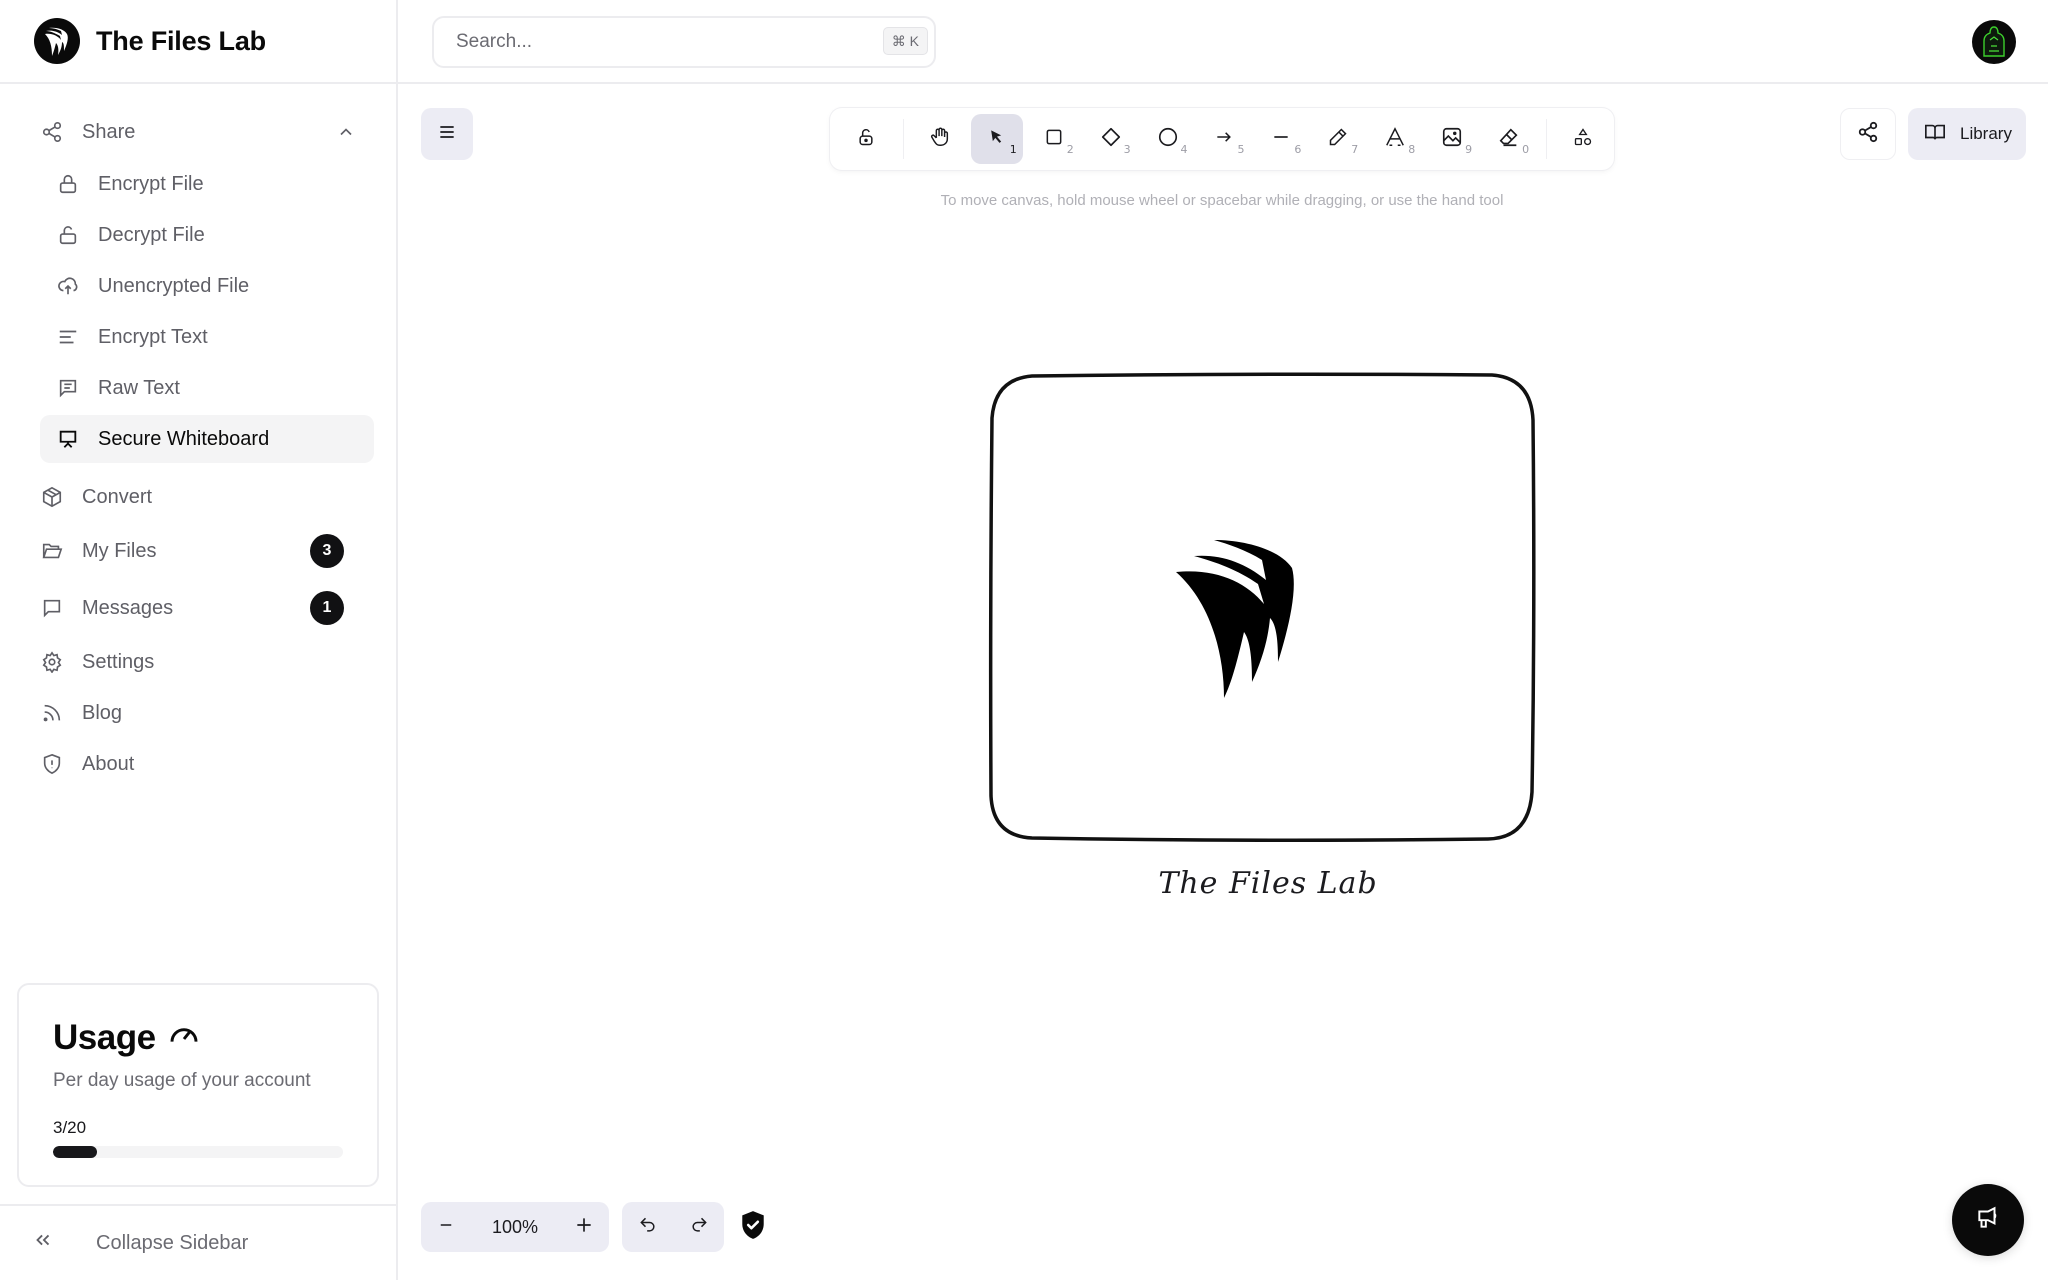 Image resolution: width=2048 pixels, height=1280 pixels. I want to click on tool-rectangle: 2, so click(1054, 139).